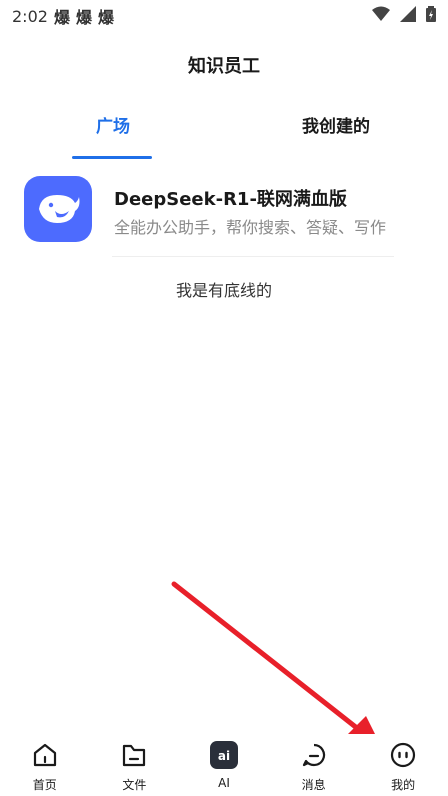 The image size is (448, 796). Describe the element at coordinates (250, 227) in the screenshot. I see `assistant-description: 全能办公助手，帮你搜索、答疑、写作` at that location.